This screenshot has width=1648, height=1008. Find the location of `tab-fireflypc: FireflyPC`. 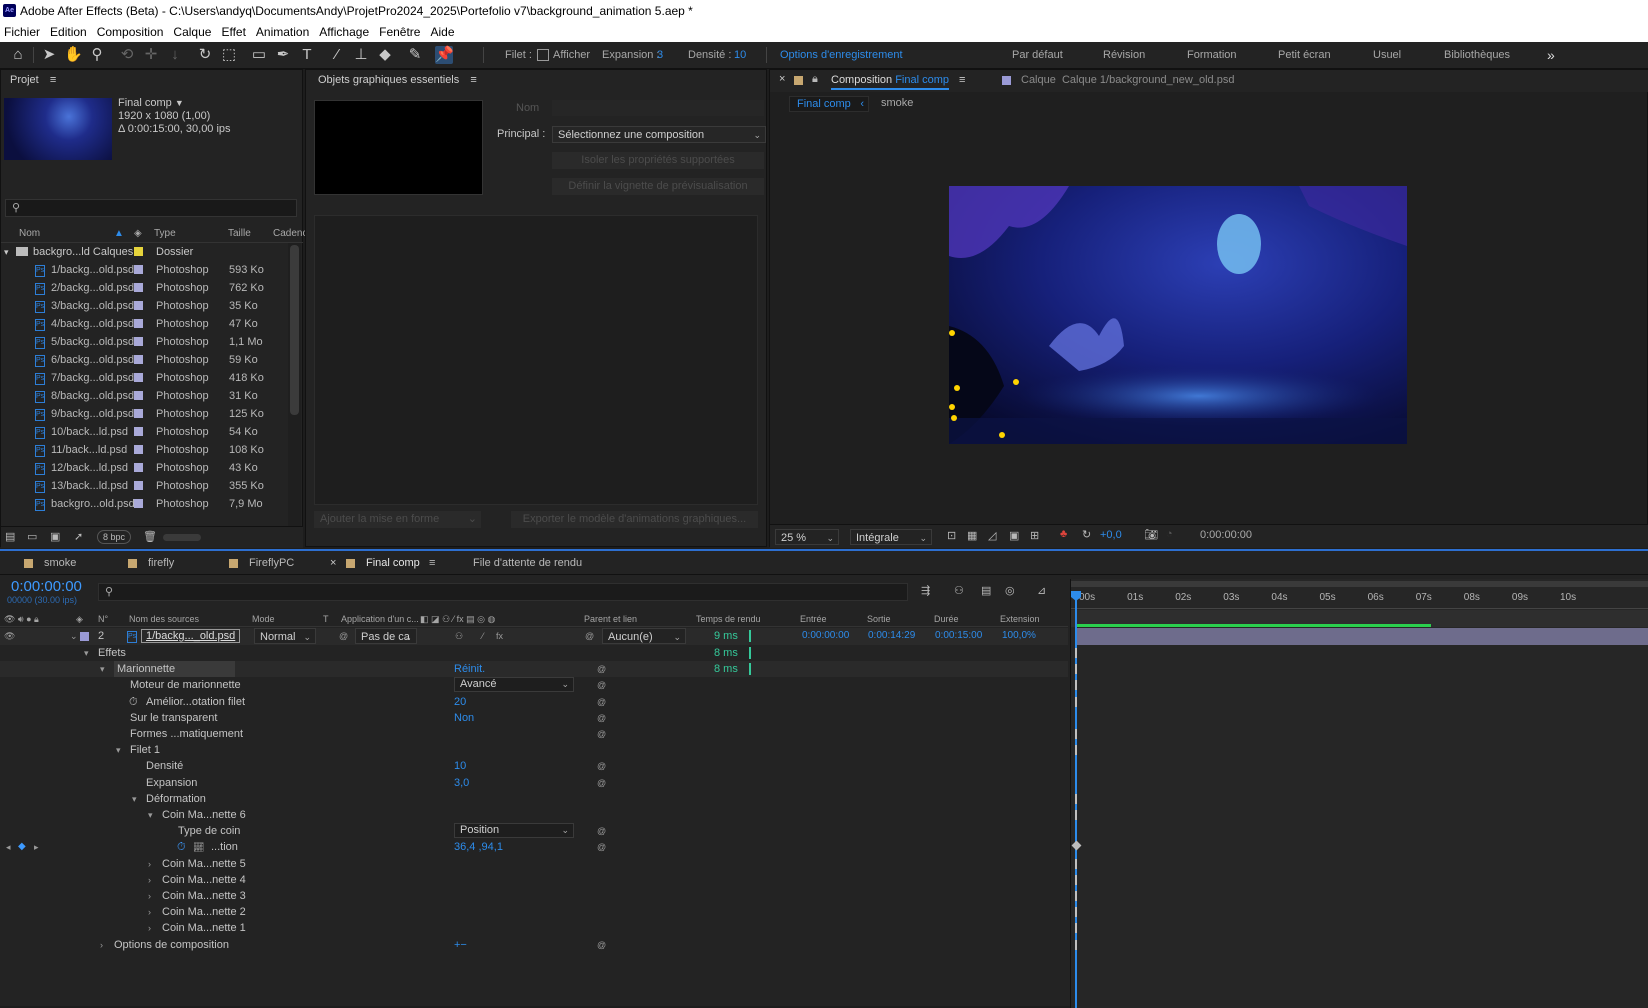

tab-fireflypc: FireflyPC is located at coordinates (271, 563).